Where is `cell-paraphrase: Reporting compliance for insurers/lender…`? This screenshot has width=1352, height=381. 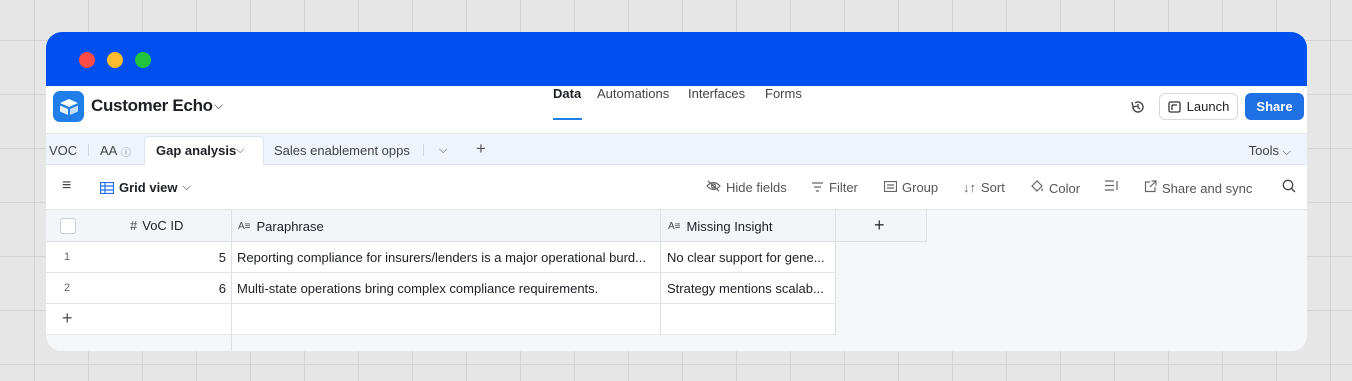 cell-paraphrase: Reporting compliance for insurers/lender… is located at coordinates (448, 257).